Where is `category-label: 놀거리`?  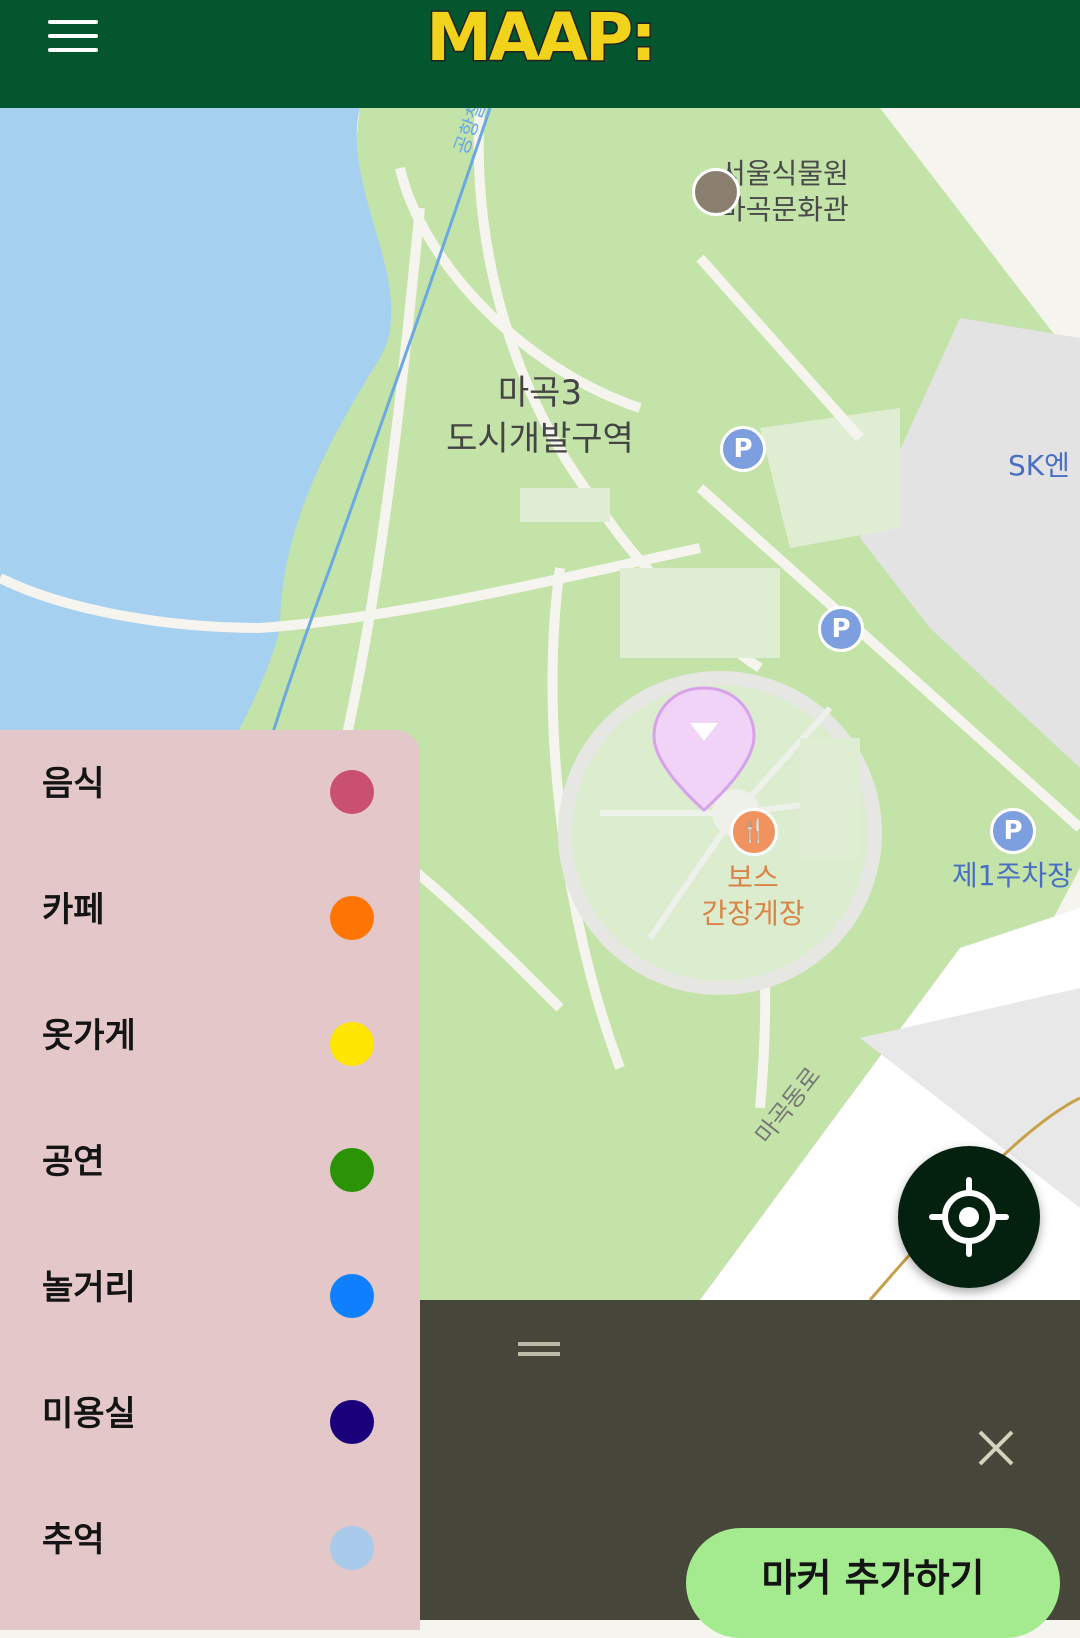 category-label: 놀거리 is located at coordinates (89, 1288).